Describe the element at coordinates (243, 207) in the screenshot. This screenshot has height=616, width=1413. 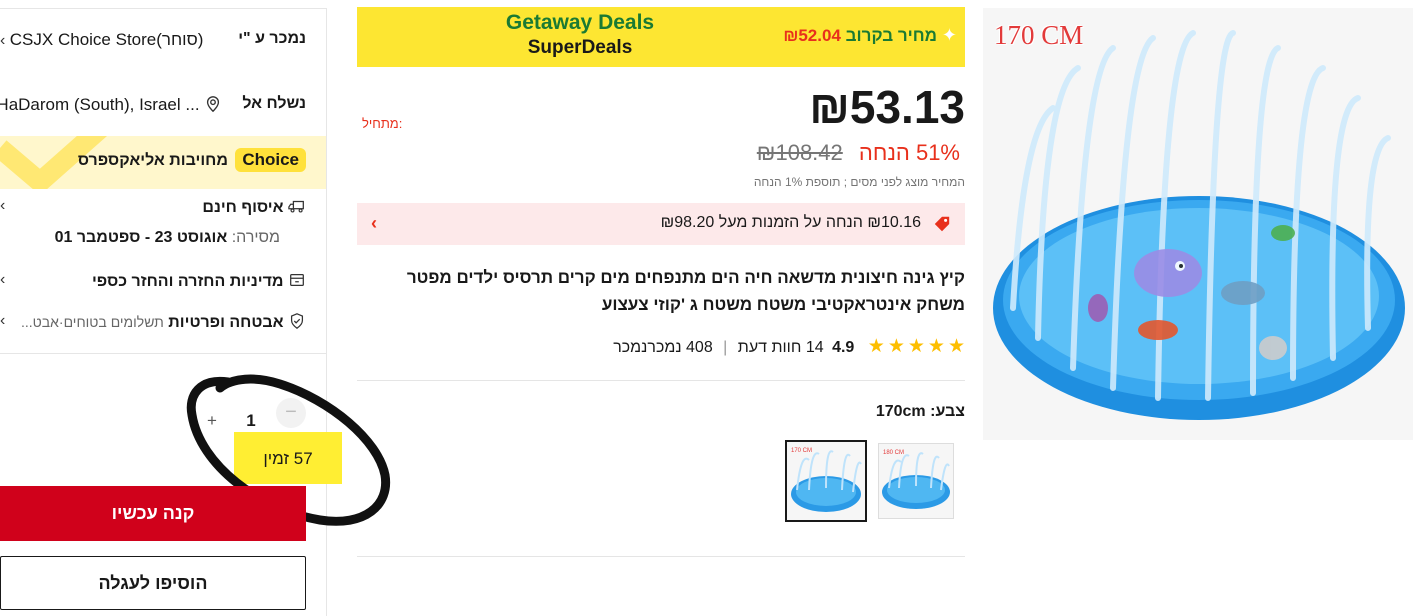
I see `free-pickup-label: איסוף חינם` at that location.